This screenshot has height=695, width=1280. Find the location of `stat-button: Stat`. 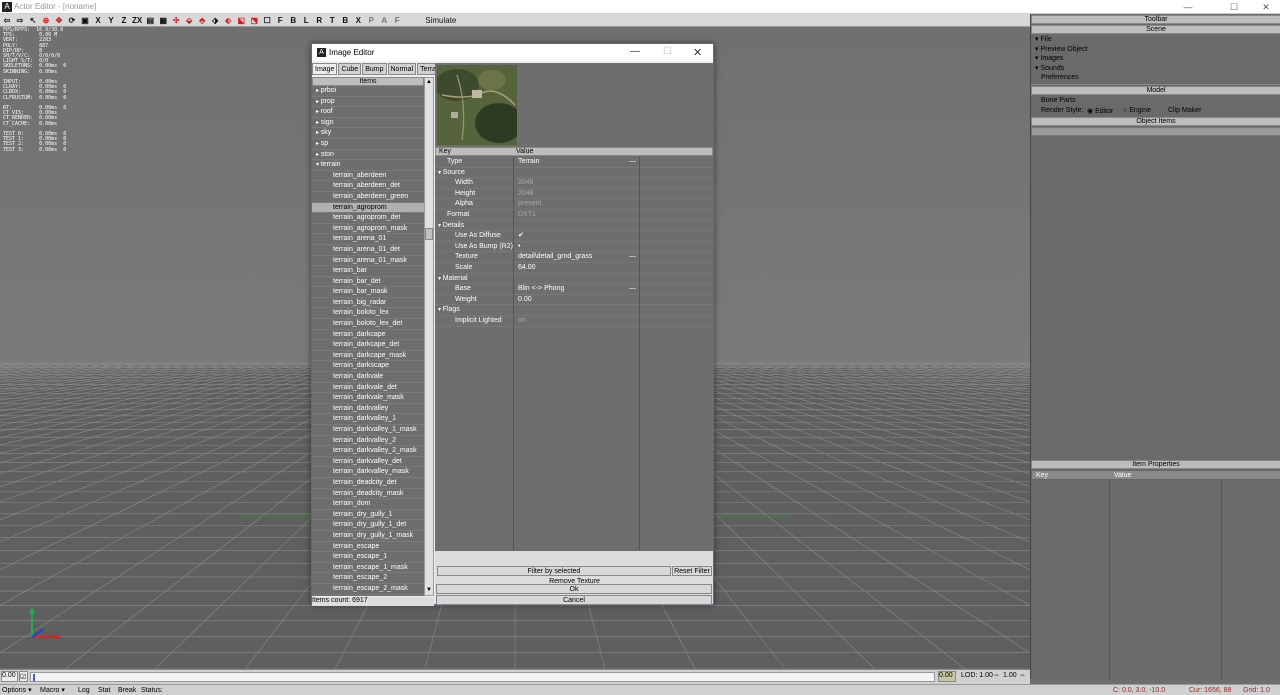

stat-button: Stat is located at coordinates (104, 690).